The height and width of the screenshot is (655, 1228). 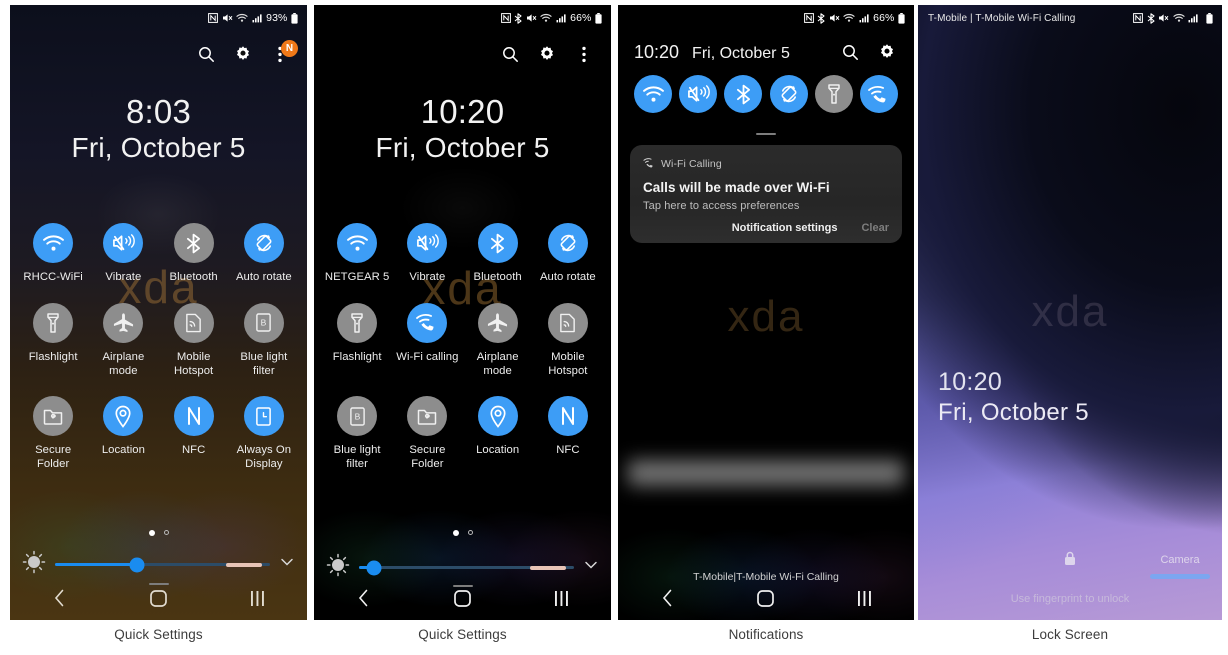 I want to click on tile-rhcc-wifi: RHCC-WiFi, so click(x=53, y=254).